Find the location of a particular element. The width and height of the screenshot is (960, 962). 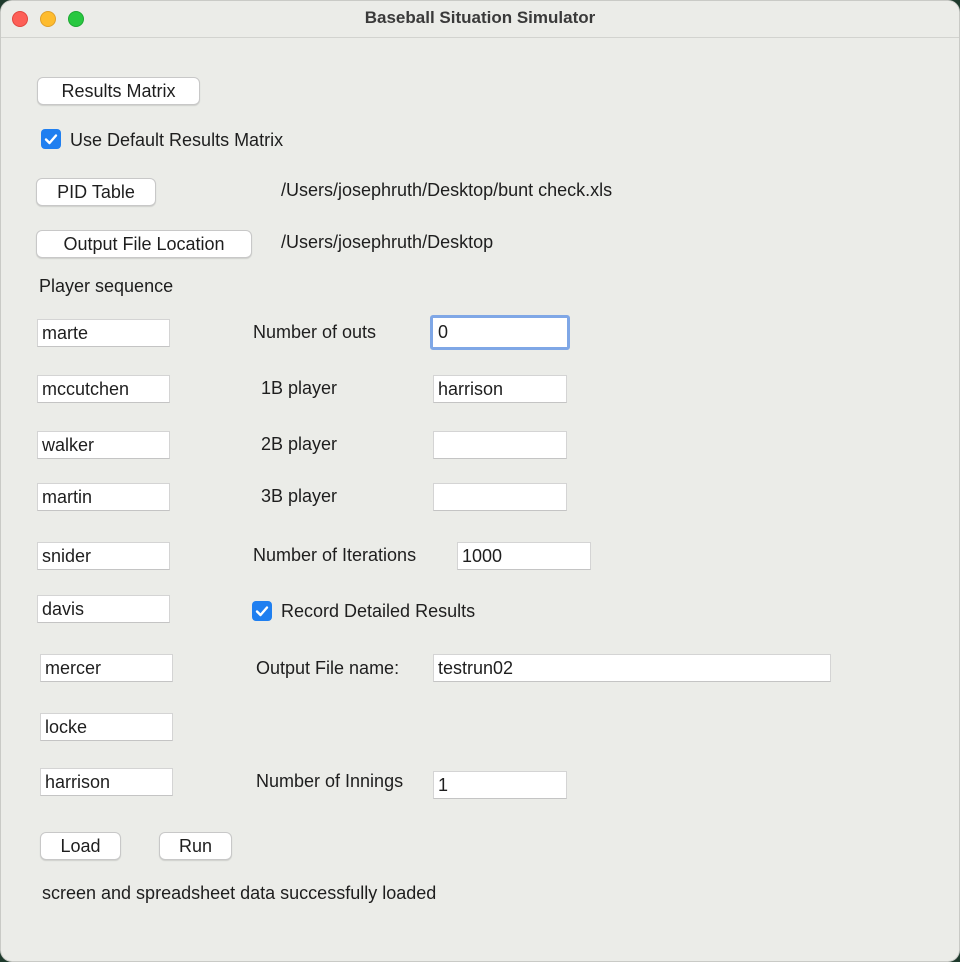

player-sequence-label: Player sequence is located at coordinates (106, 286).